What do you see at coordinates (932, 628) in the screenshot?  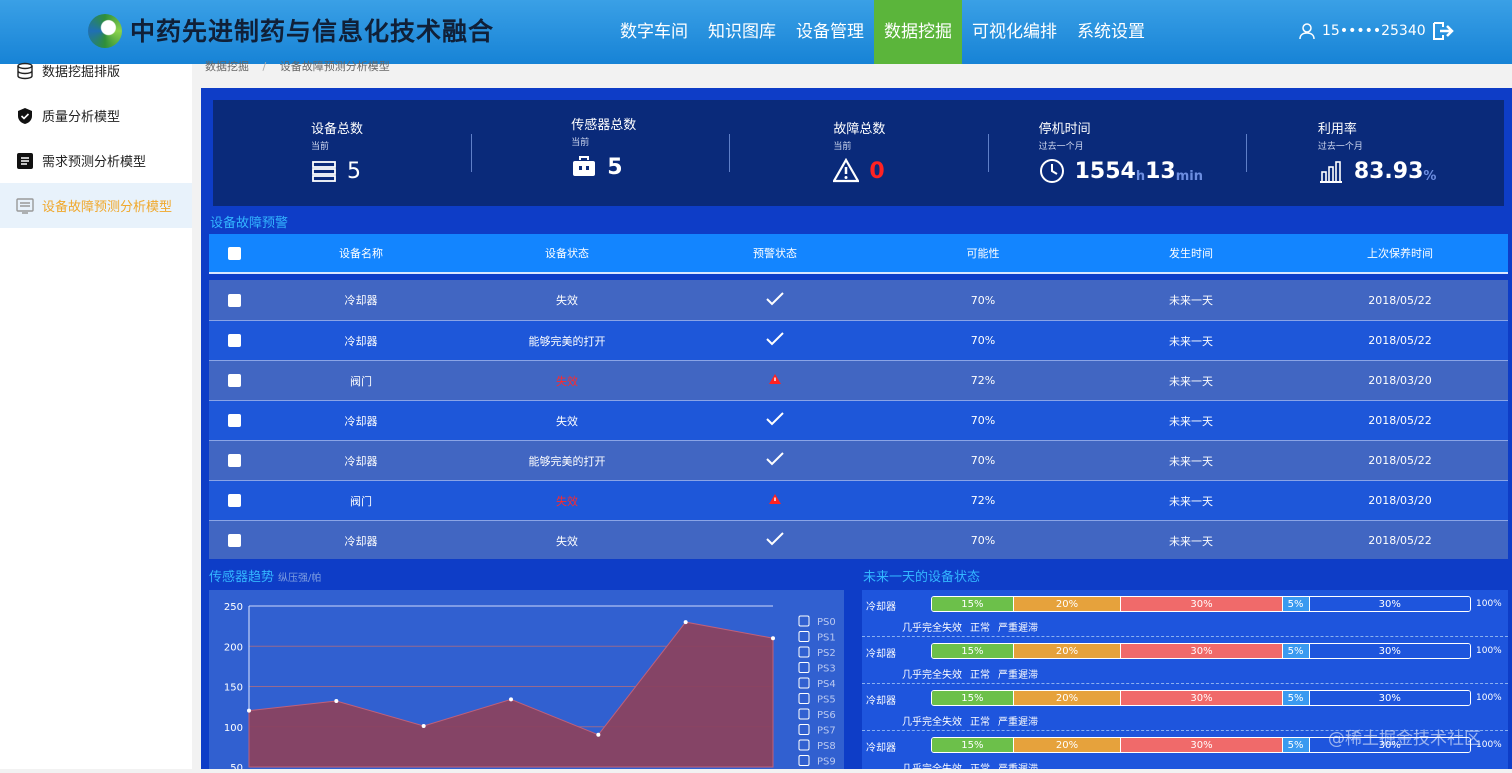 I see `legend-item: 几乎完全失效` at bounding box center [932, 628].